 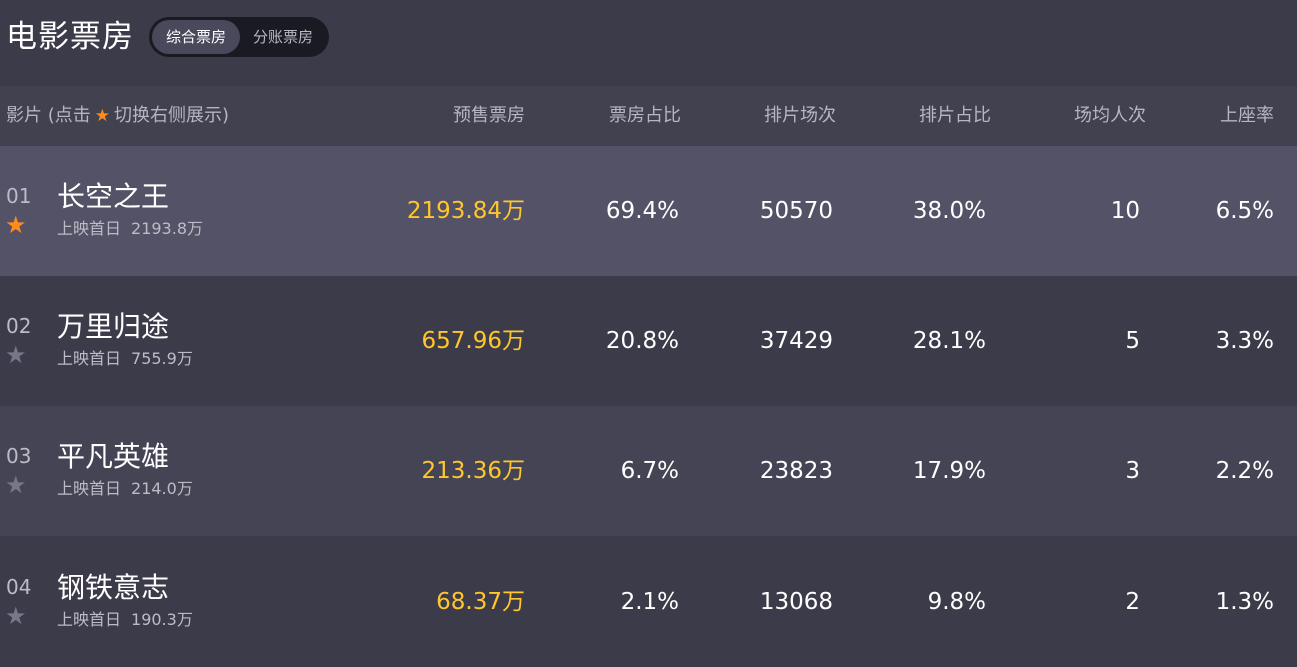 What do you see at coordinates (1110, 116) in the screenshot?
I see `column-header-avg-attendance: 场均人次` at bounding box center [1110, 116].